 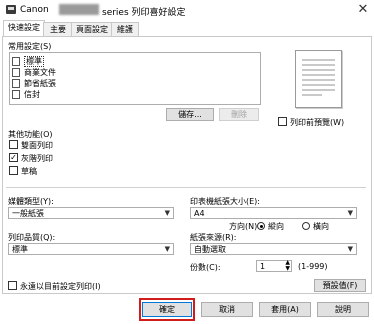 I want to click on list-item: 信封, so click(x=132, y=94).